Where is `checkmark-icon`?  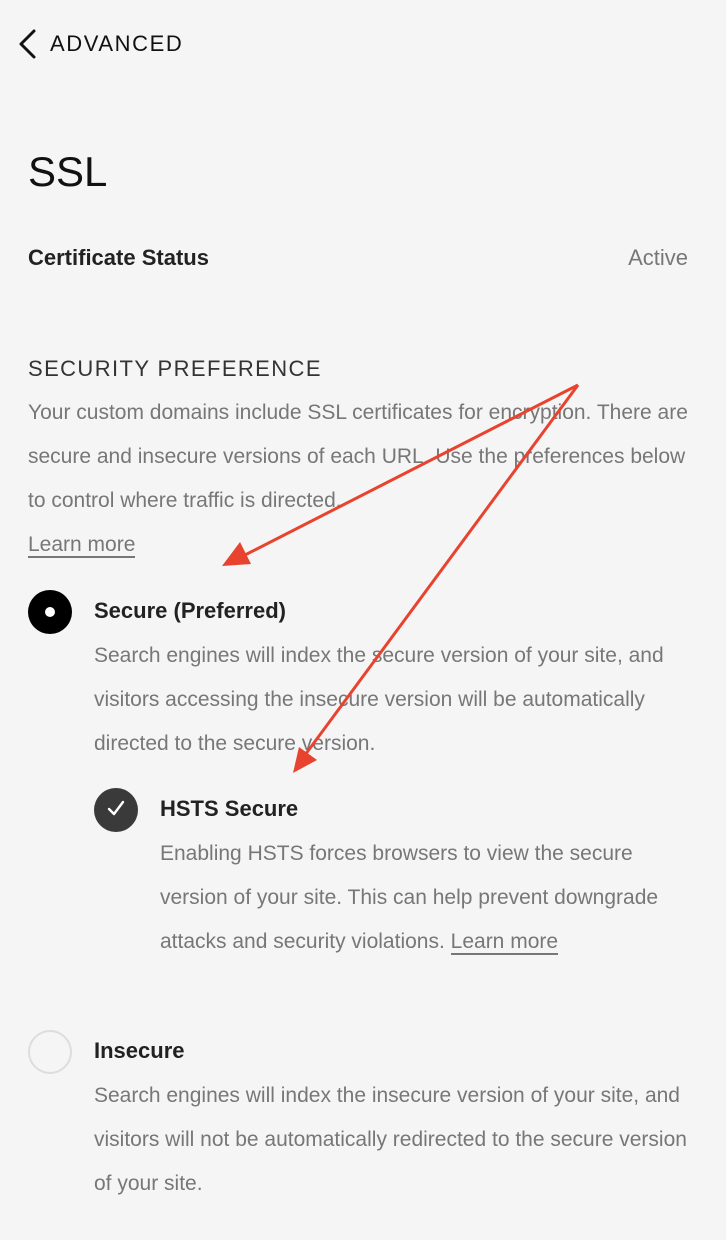
checkmark-icon is located at coordinates (116, 810).